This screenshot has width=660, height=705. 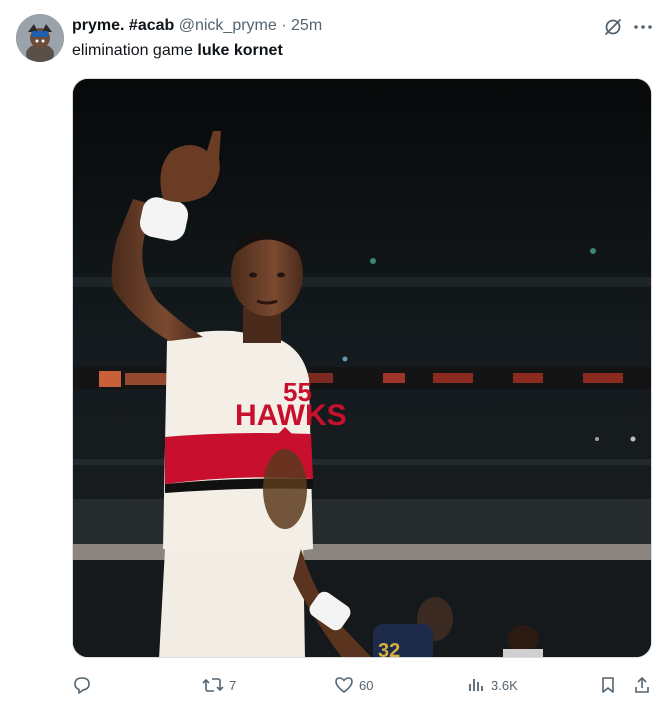 I want to click on like-count: 60, so click(x=366, y=685).